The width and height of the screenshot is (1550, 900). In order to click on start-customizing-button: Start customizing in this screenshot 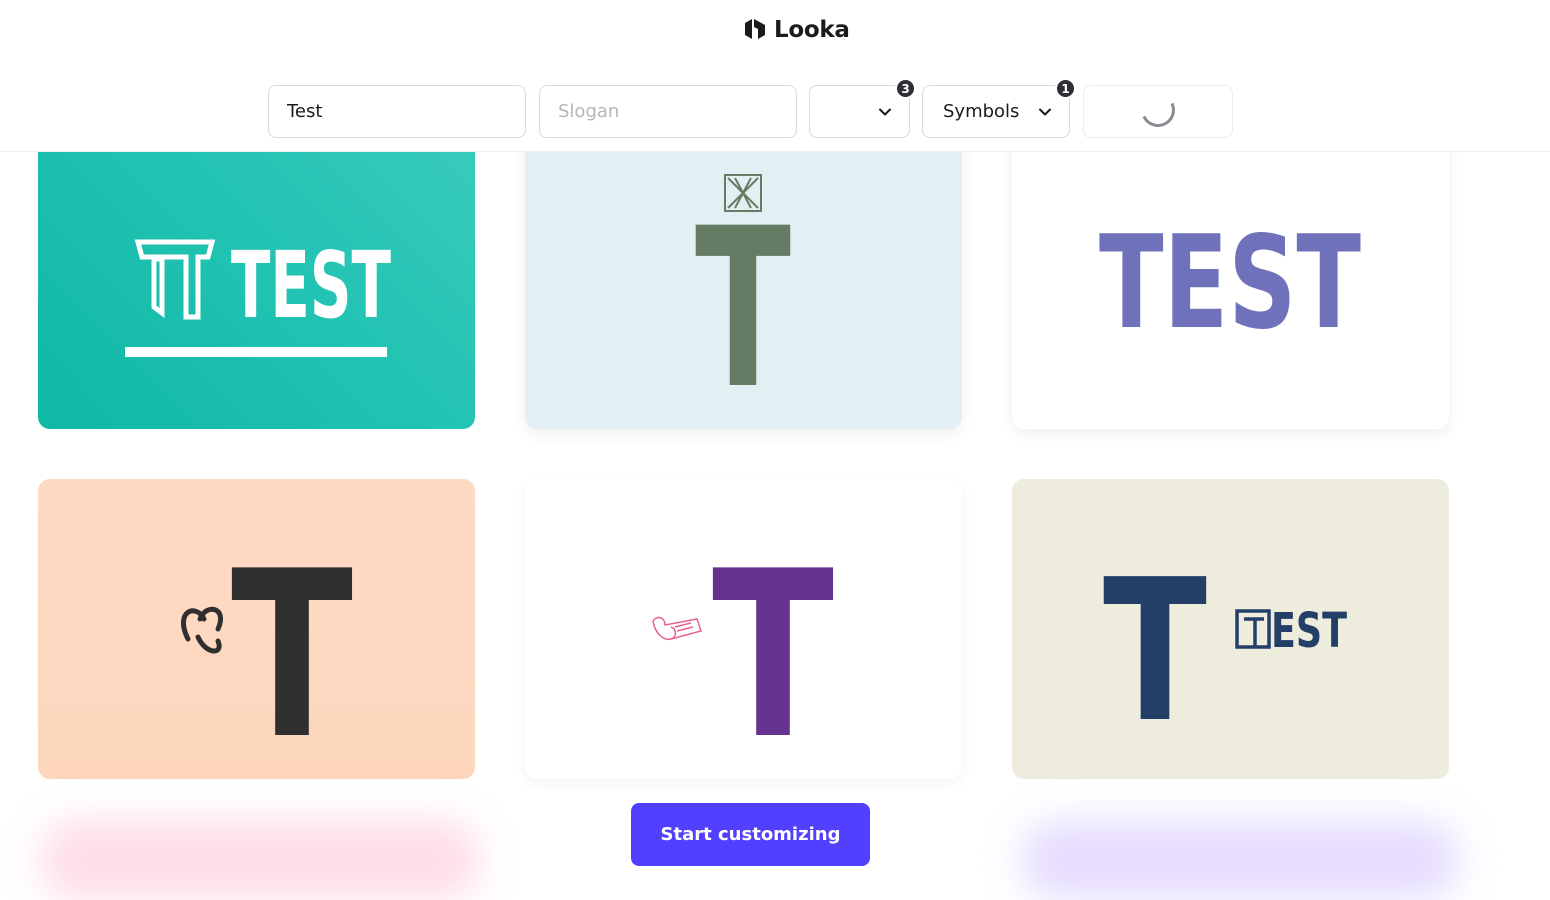, I will do `click(750, 834)`.